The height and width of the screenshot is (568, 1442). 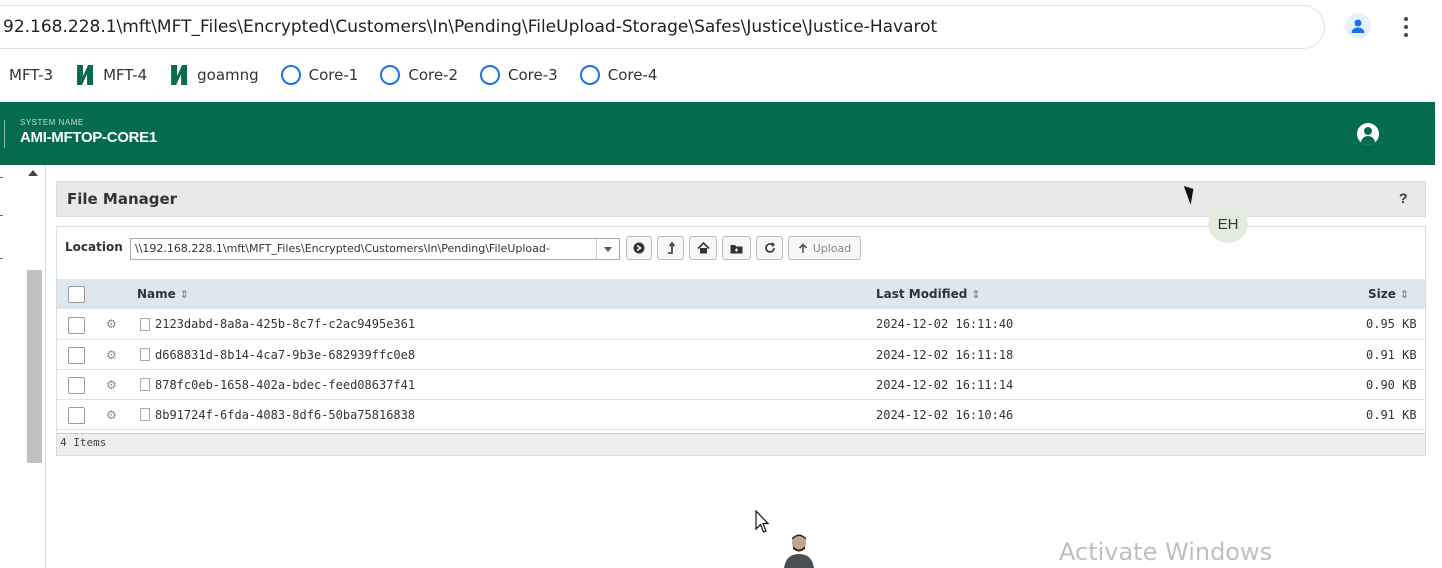 I want to click on new-folder-button, so click(x=736, y=248).